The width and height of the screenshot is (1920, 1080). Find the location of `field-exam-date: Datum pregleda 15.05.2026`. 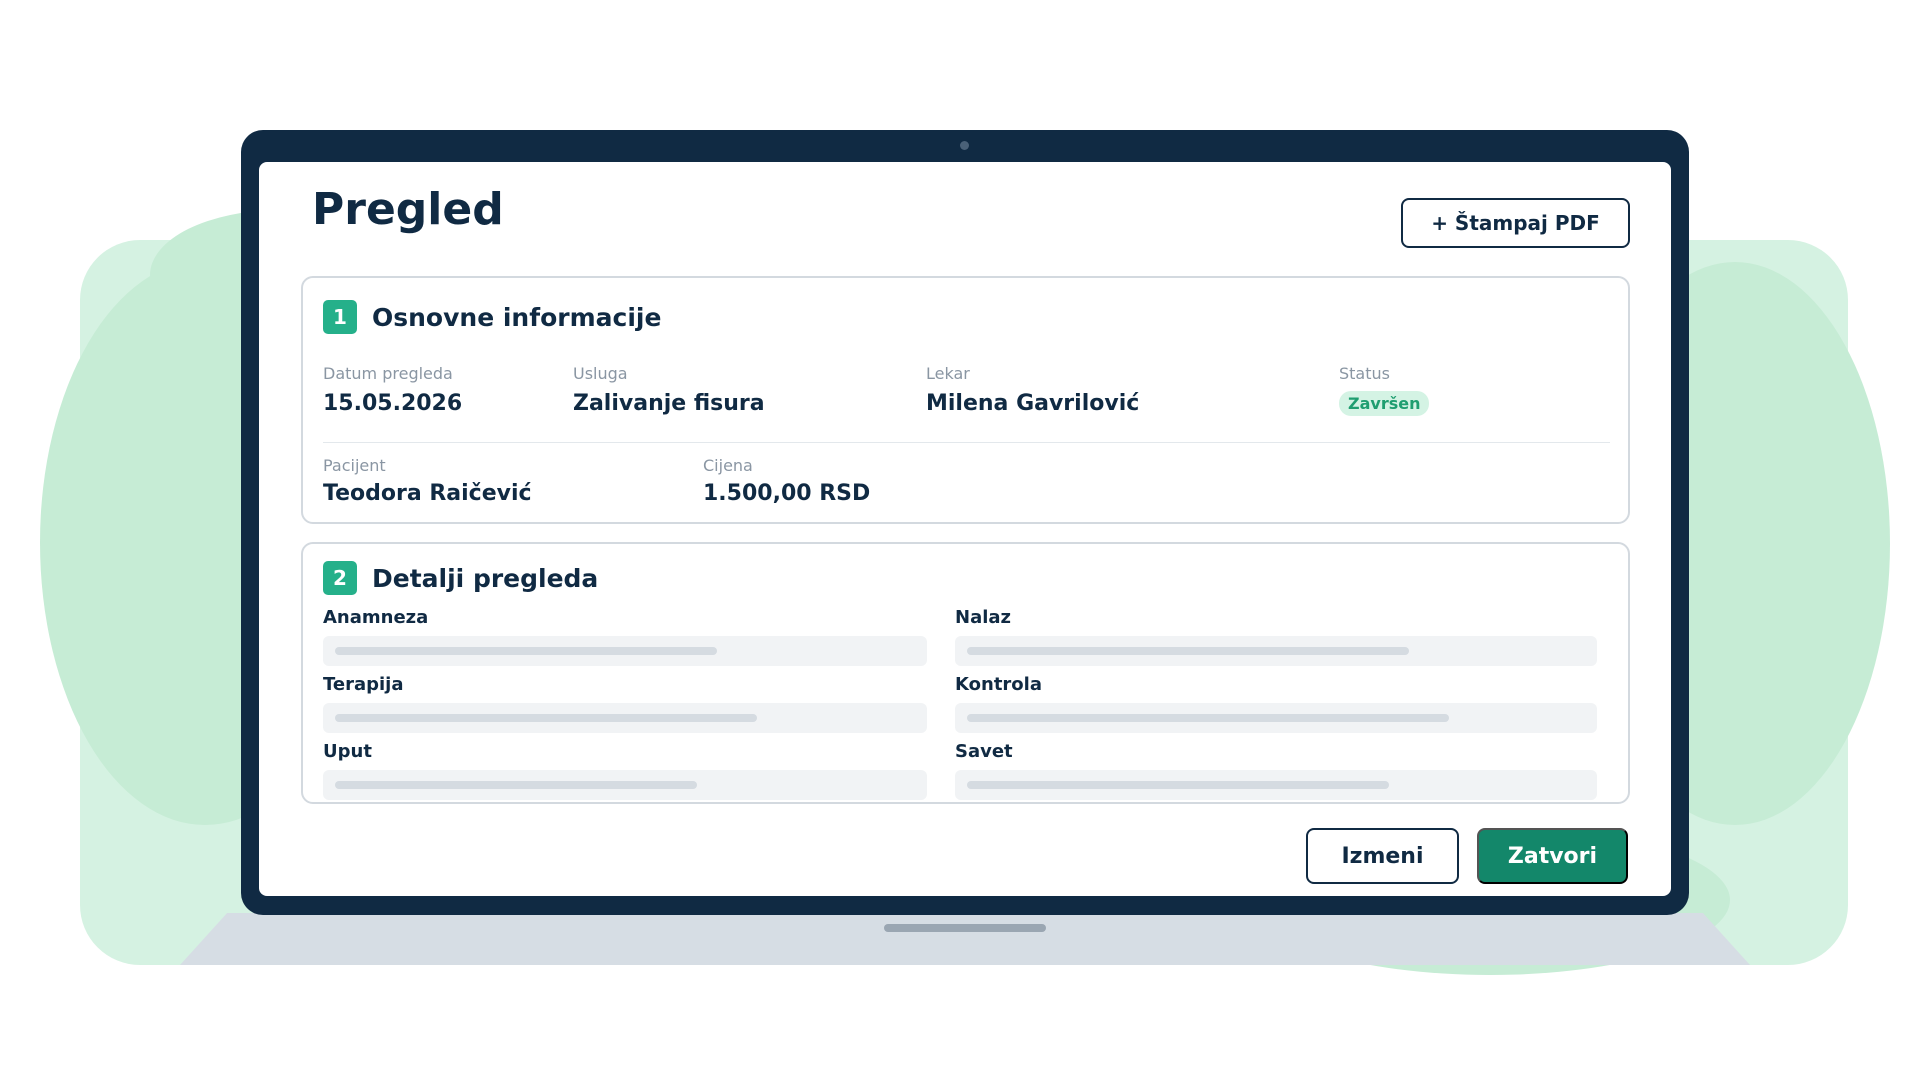

field-exam-date: Datum pregleda 15.05.2026 is located at coordinates (392, 390).